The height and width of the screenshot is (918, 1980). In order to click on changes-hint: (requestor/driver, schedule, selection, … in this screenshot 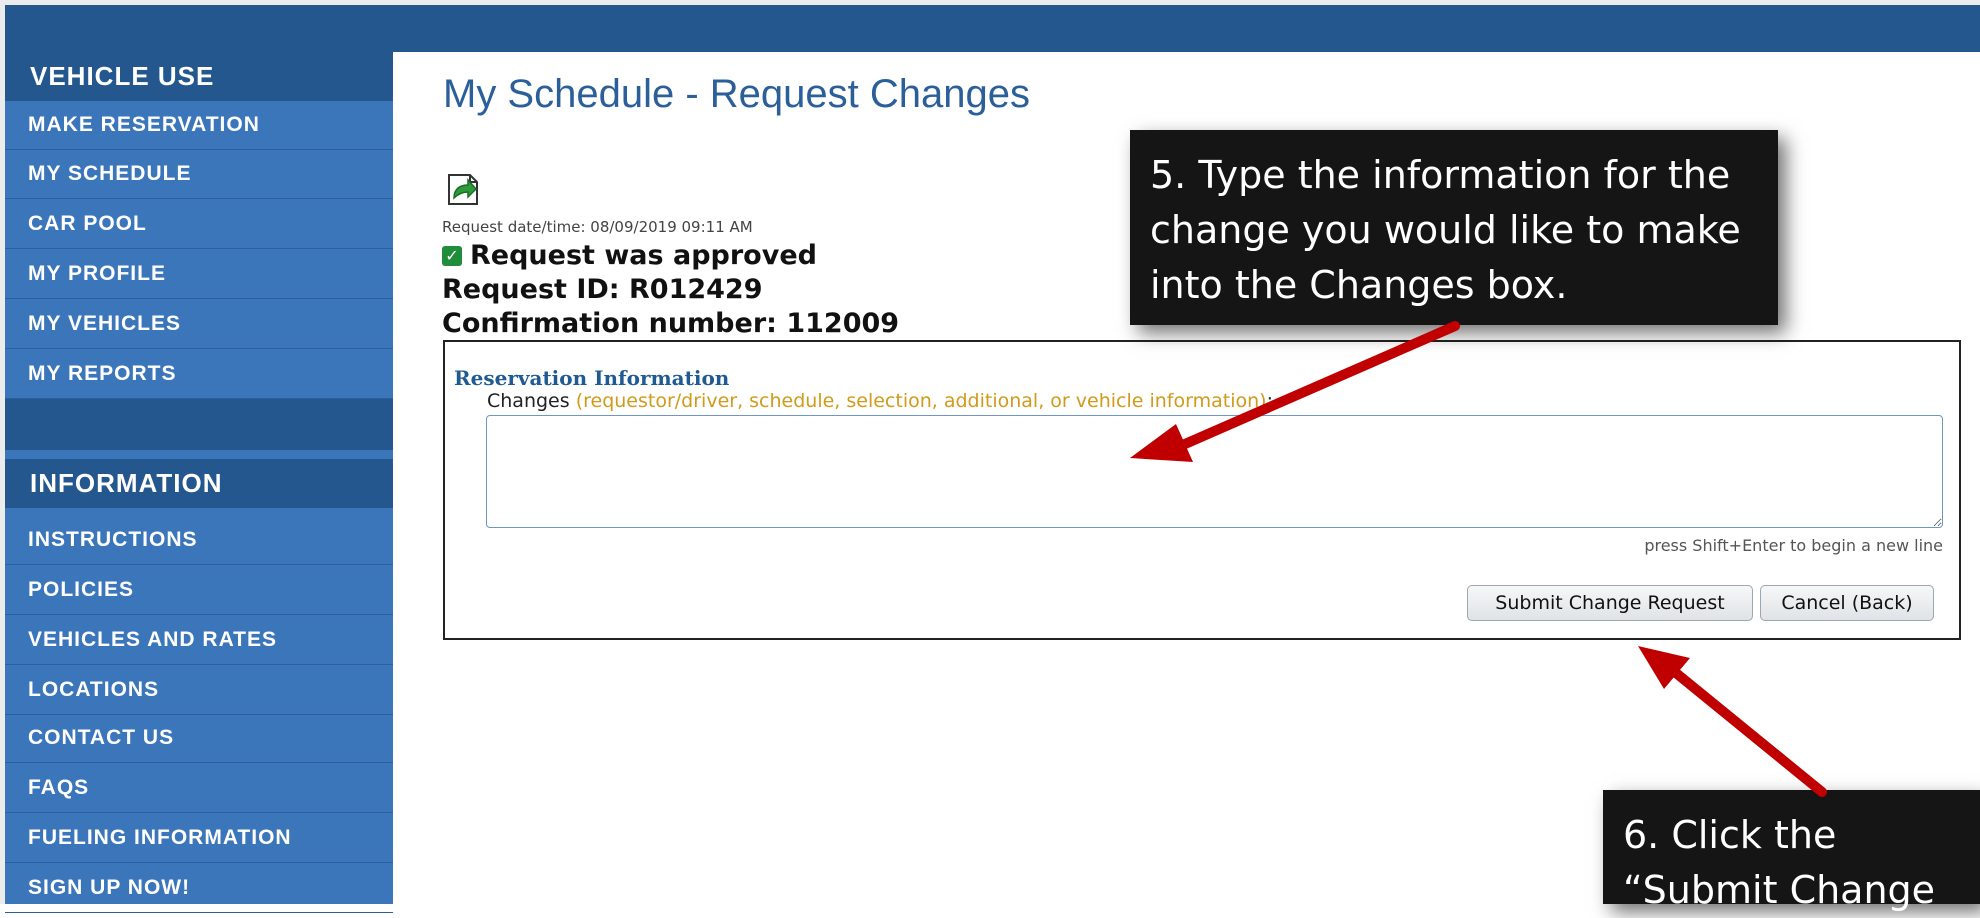, I will do `click(921, 401)`.